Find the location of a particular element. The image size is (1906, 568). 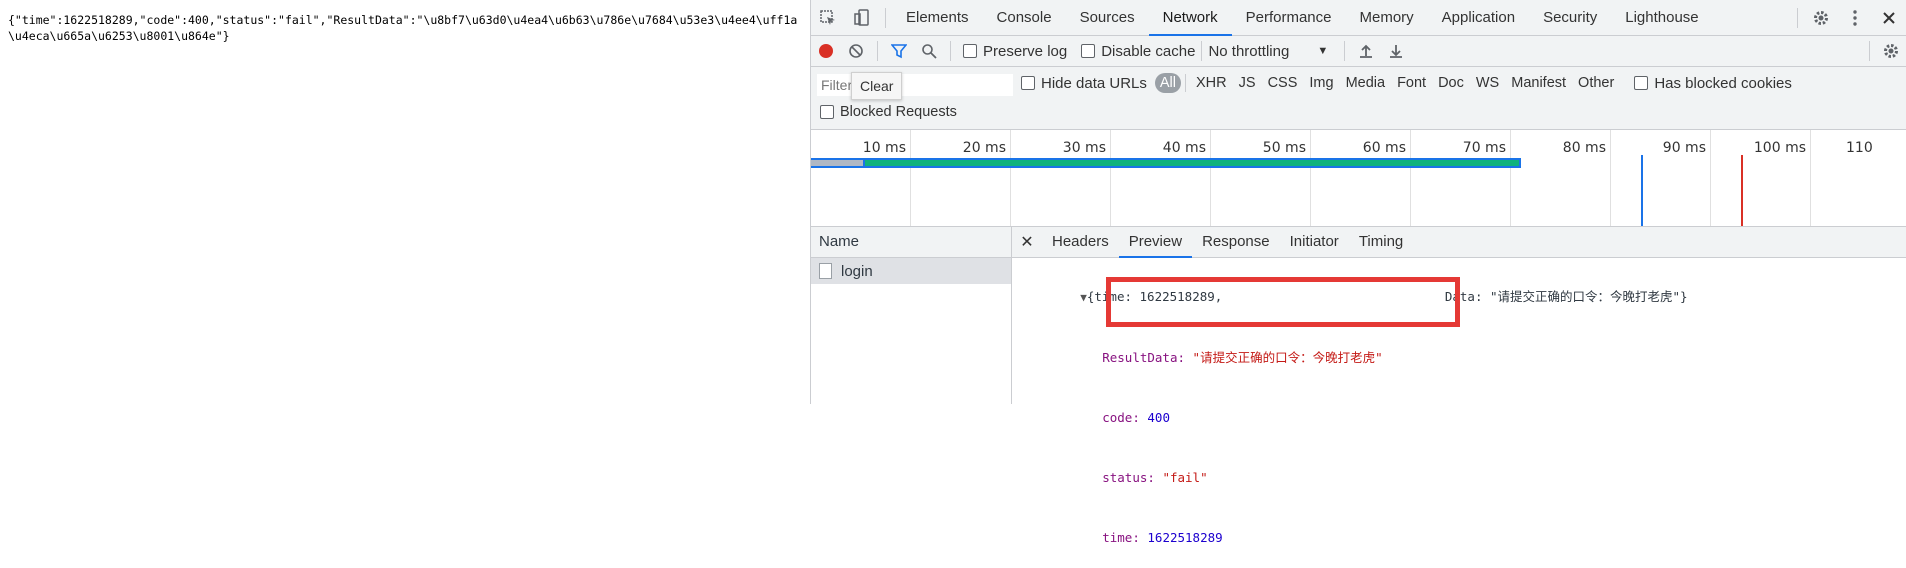

tab-initiator: Initiator is located at coordinates (1314, 242).